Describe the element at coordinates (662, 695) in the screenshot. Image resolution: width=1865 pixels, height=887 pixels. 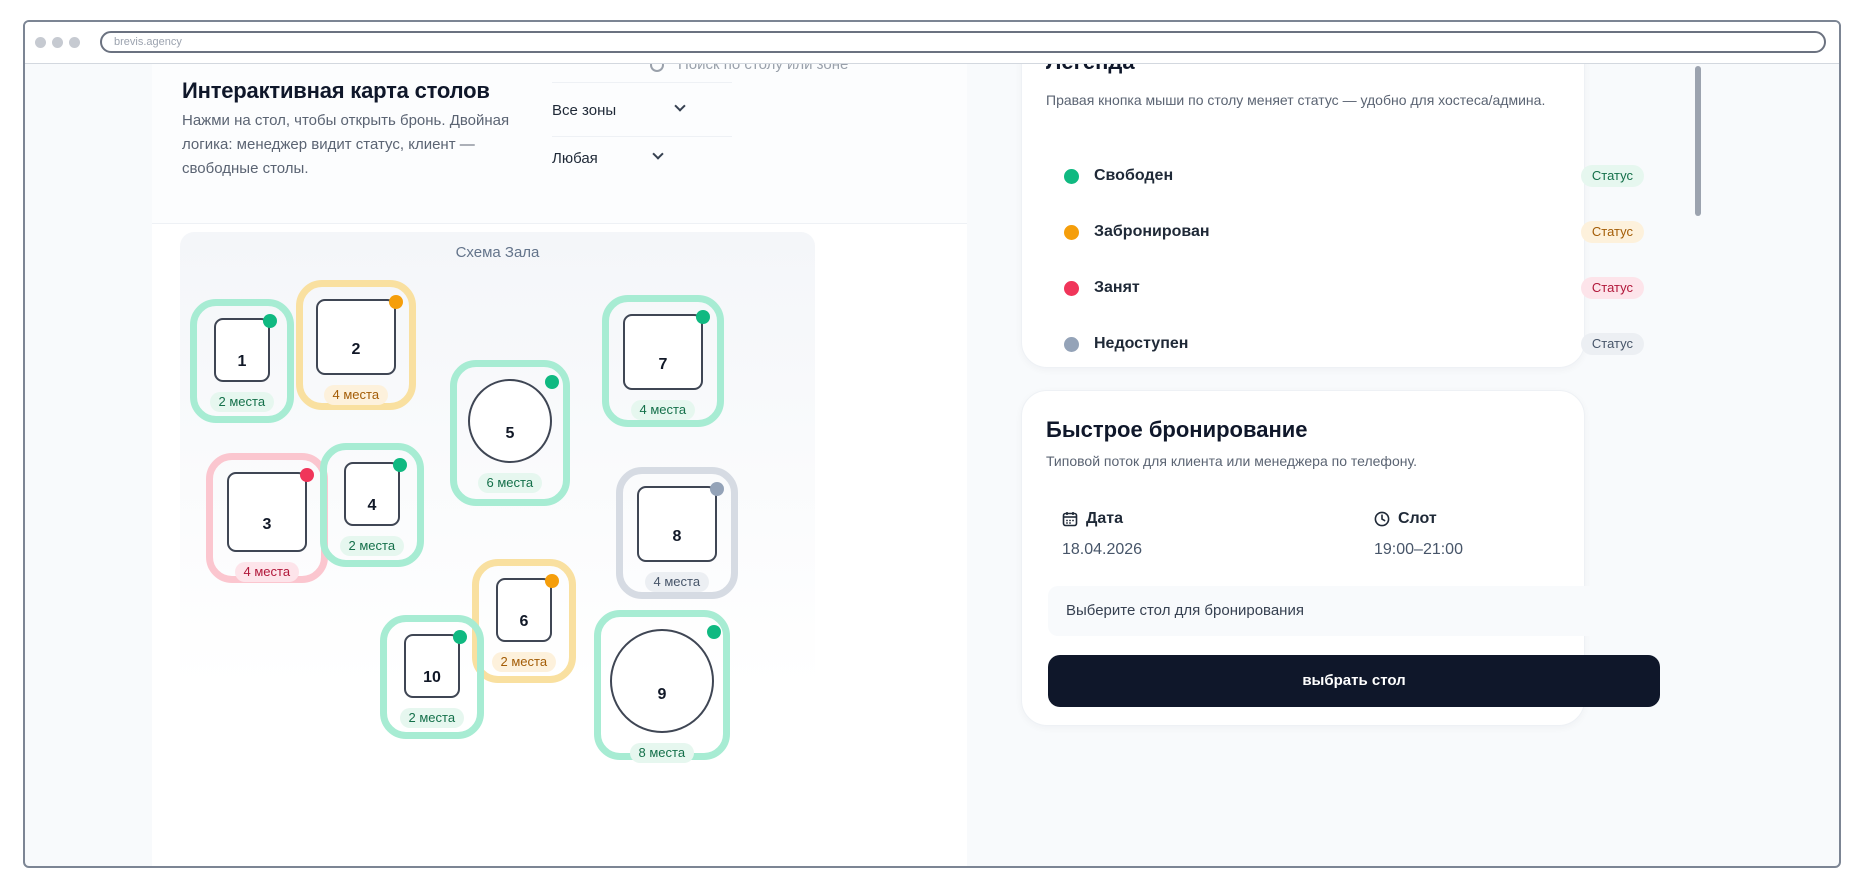
I see `table-number: 9` at that location.